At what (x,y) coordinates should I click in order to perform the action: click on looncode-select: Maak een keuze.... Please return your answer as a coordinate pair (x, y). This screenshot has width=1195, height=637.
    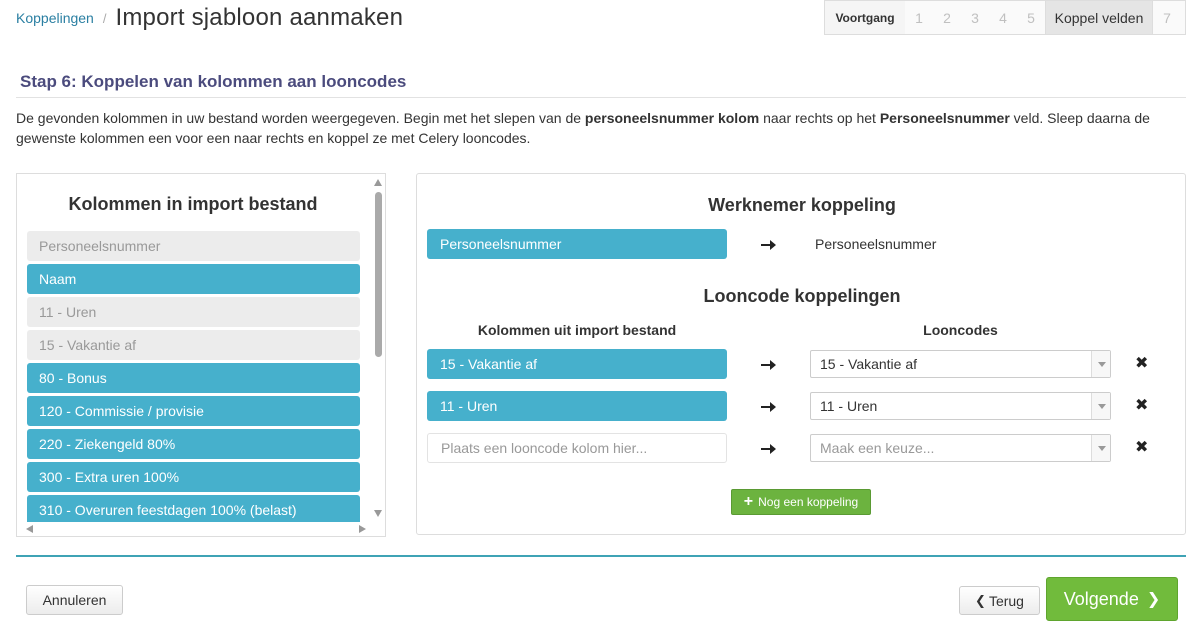
    Looking at the image, I should click on (960, 448).